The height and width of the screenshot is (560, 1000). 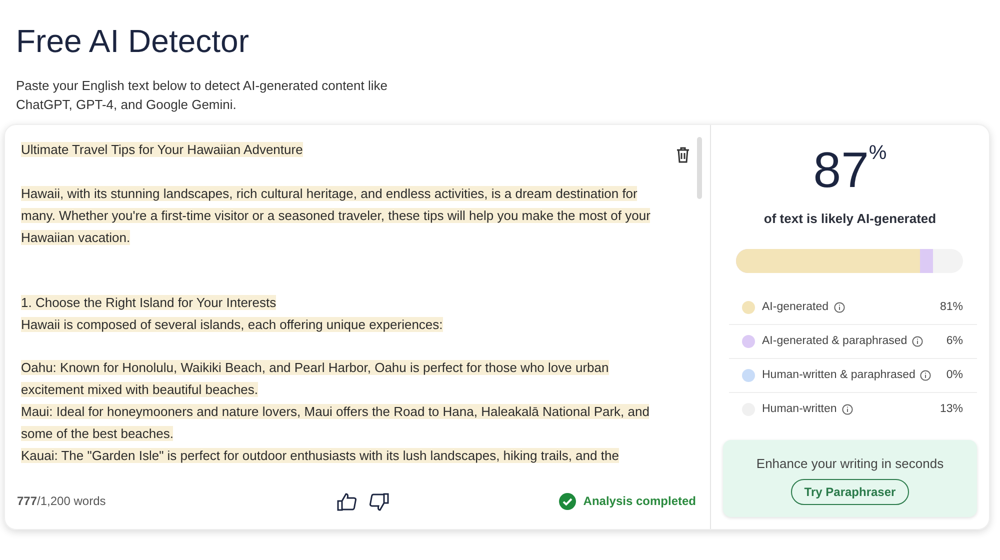 I want to click on score-caption: of text is likely AI-generated, so click(x=850, y=219).